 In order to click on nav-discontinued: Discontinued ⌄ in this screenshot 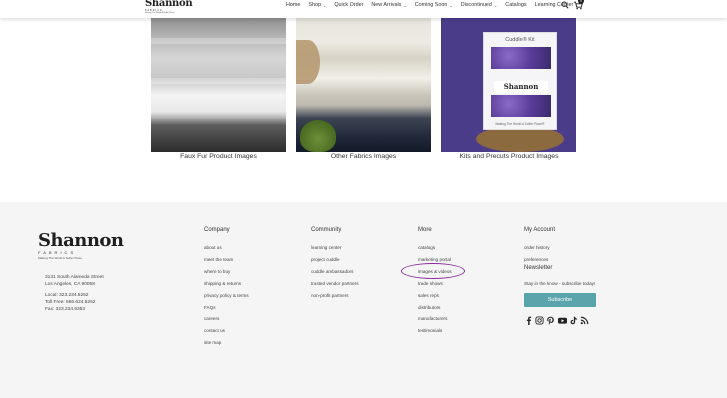, I will do `click(479, 5)`.